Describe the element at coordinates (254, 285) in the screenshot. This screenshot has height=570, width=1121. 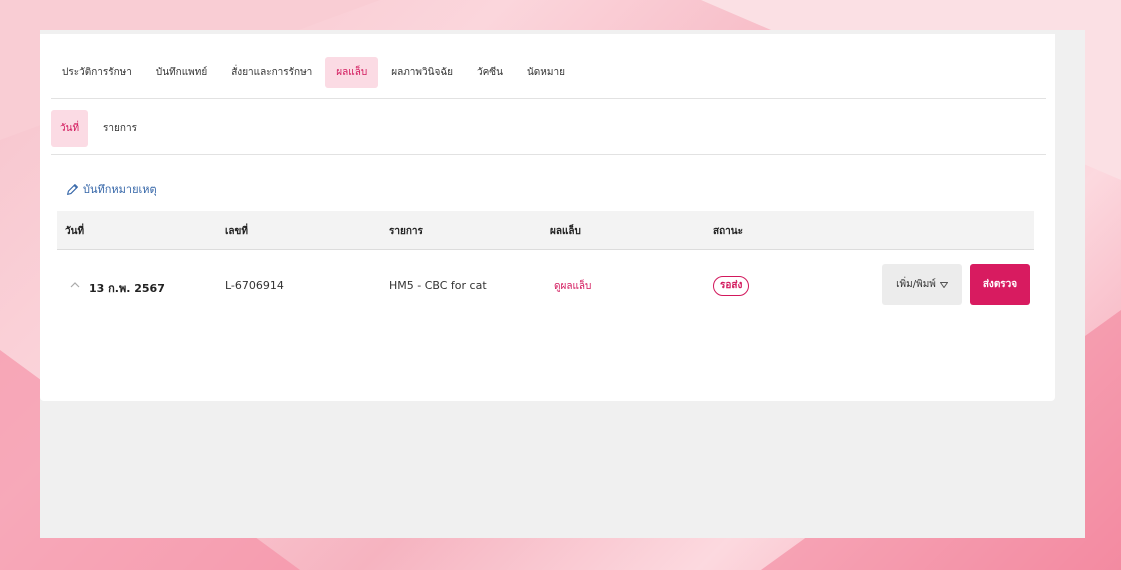
I see `row-number: L-6706914` at that location.